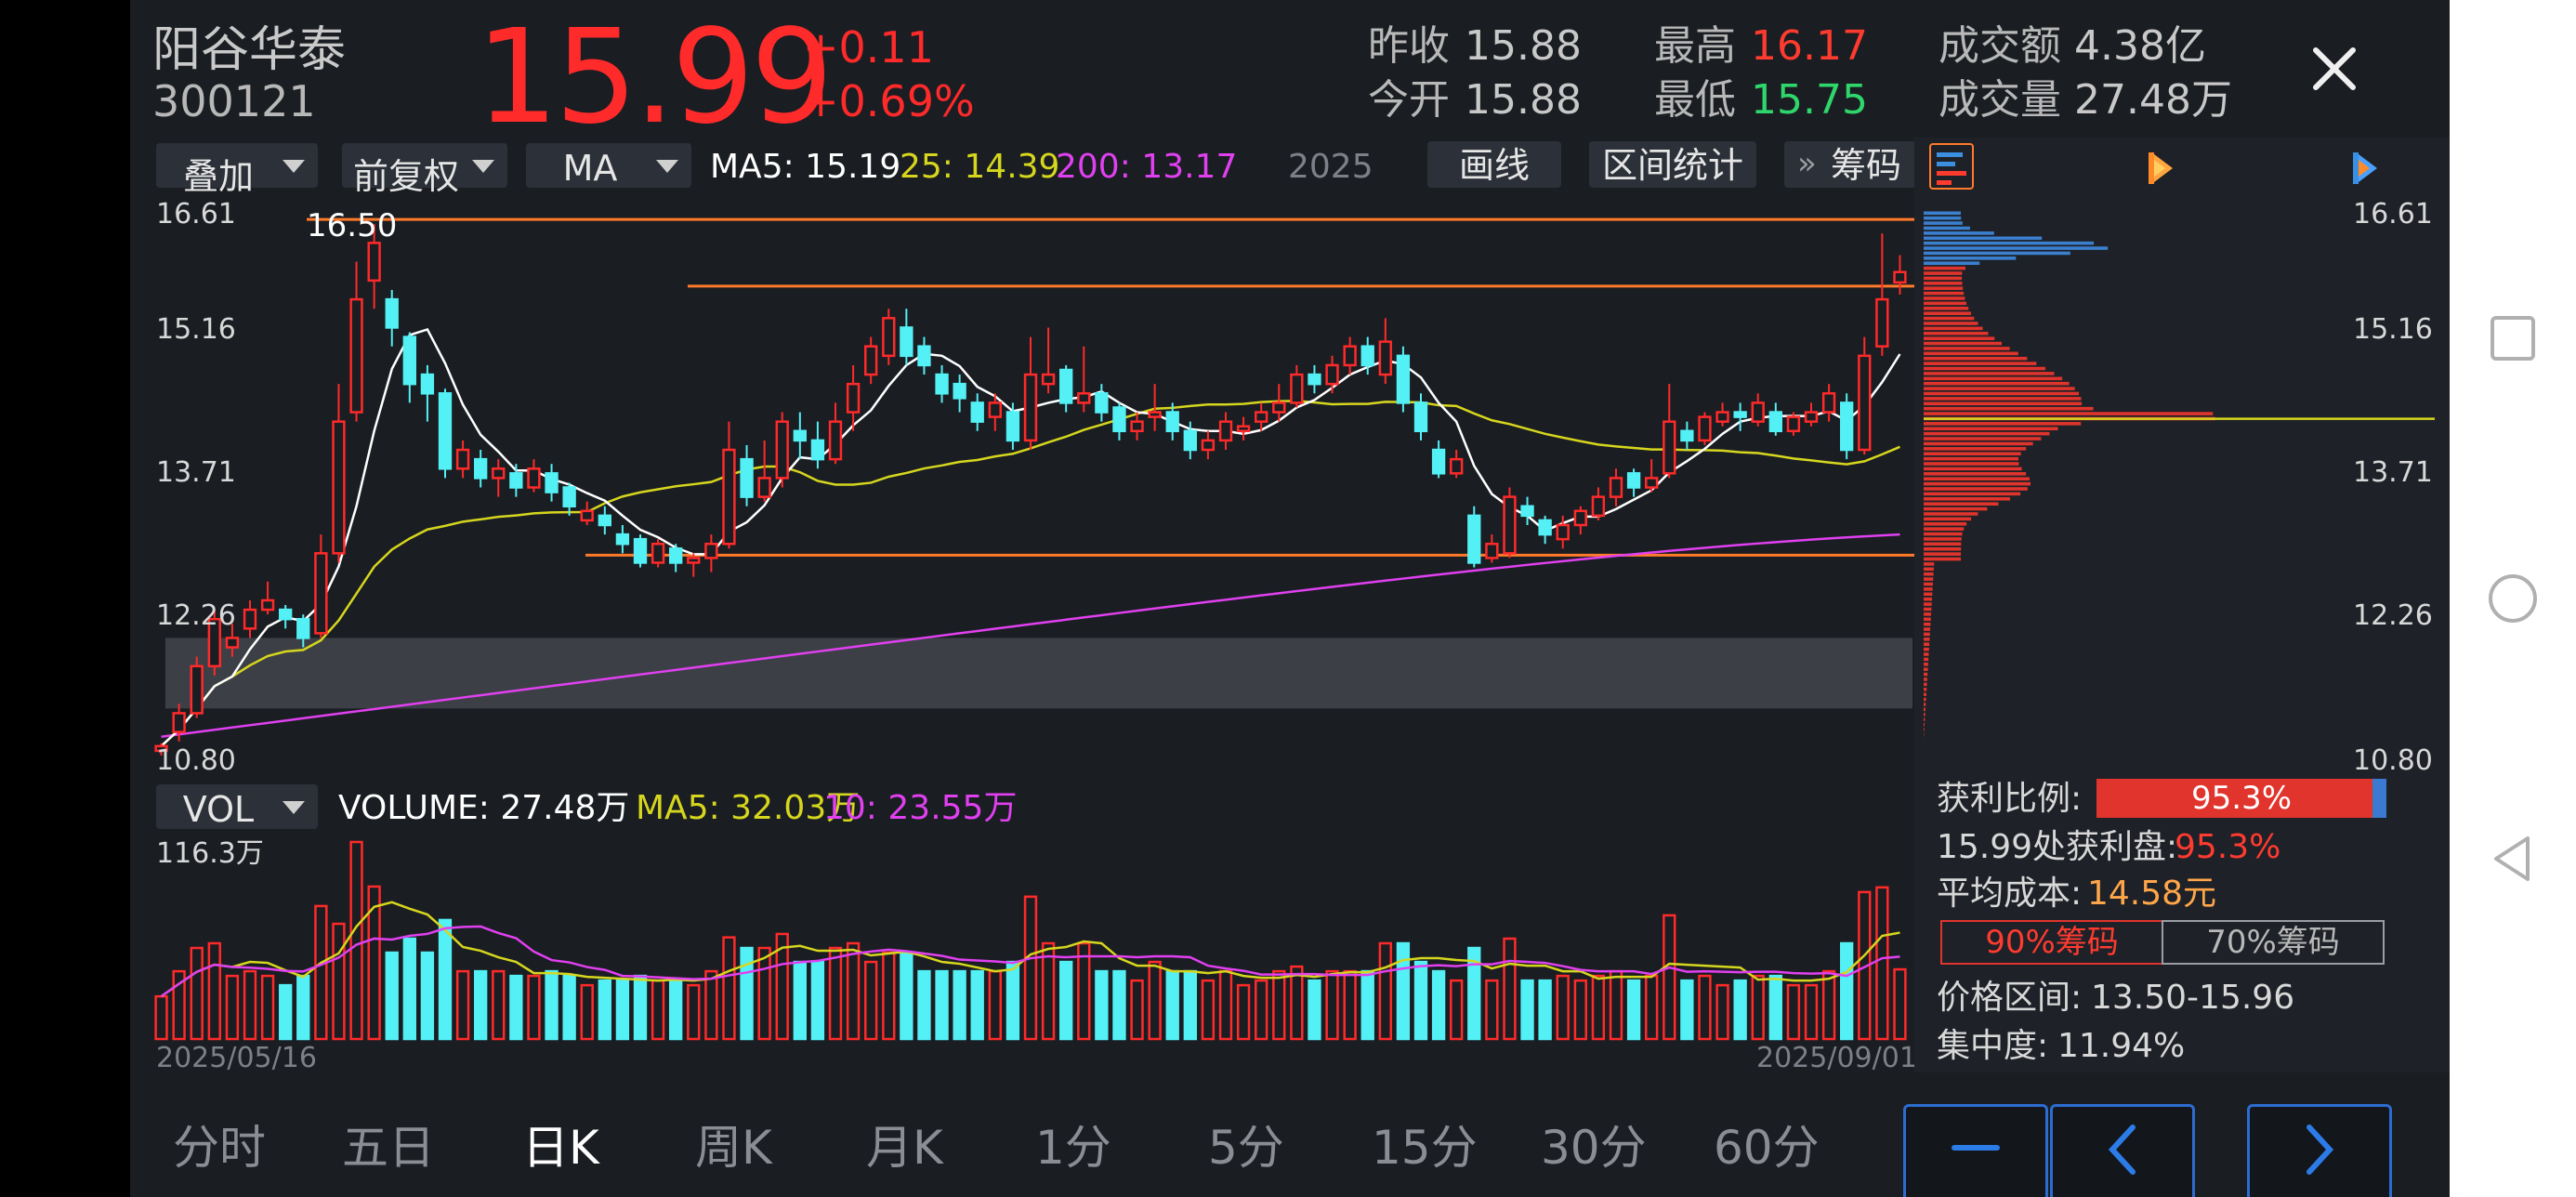 The width and height of the screenshot is (2576, 1197). I want to click on adjust-dropdown: 前复权, so click(424, 170).